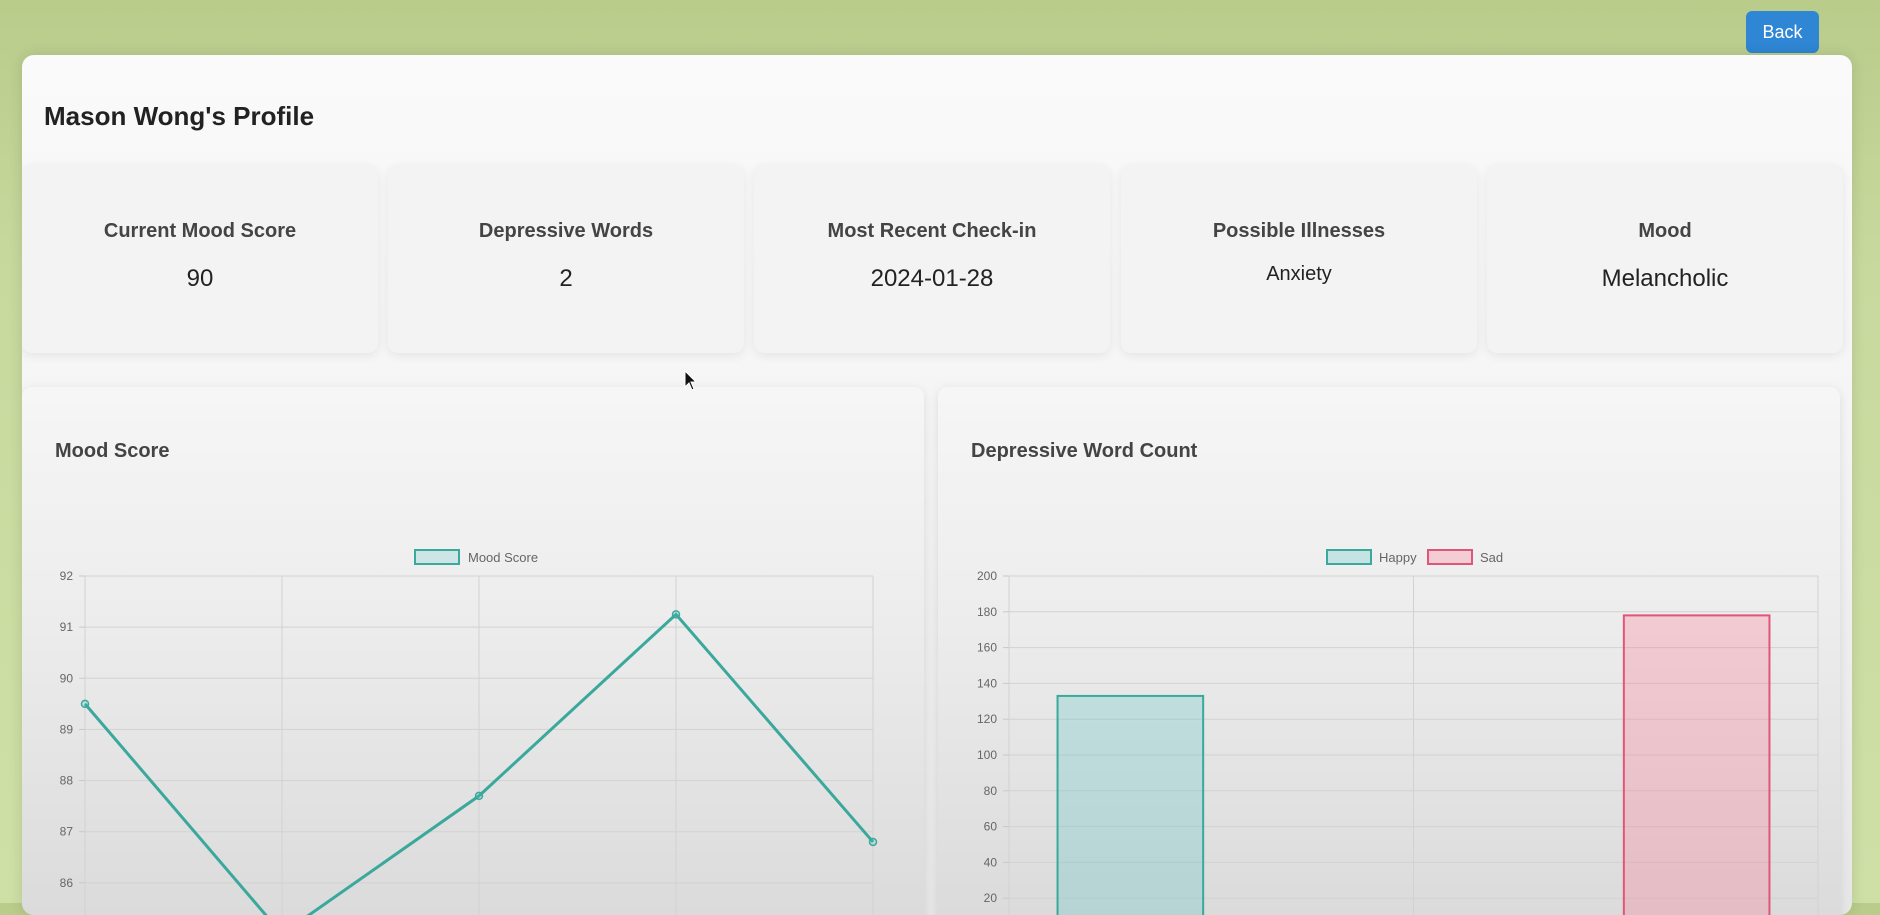  Describe the element at coordinates (987, 576) in the screenshot. I see `y-tick-label: 200` at that location.